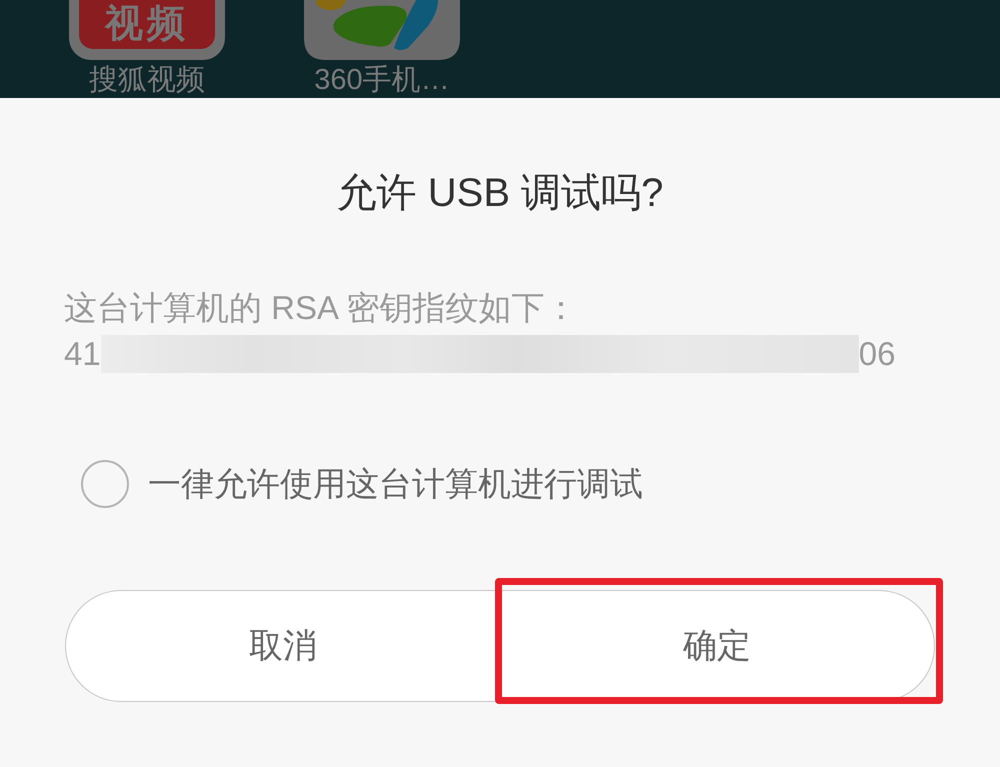 Image resolution: width=1000 pixels, height=767 pixels. I want to click on fingerprint-start: 41, so click(82, 354).